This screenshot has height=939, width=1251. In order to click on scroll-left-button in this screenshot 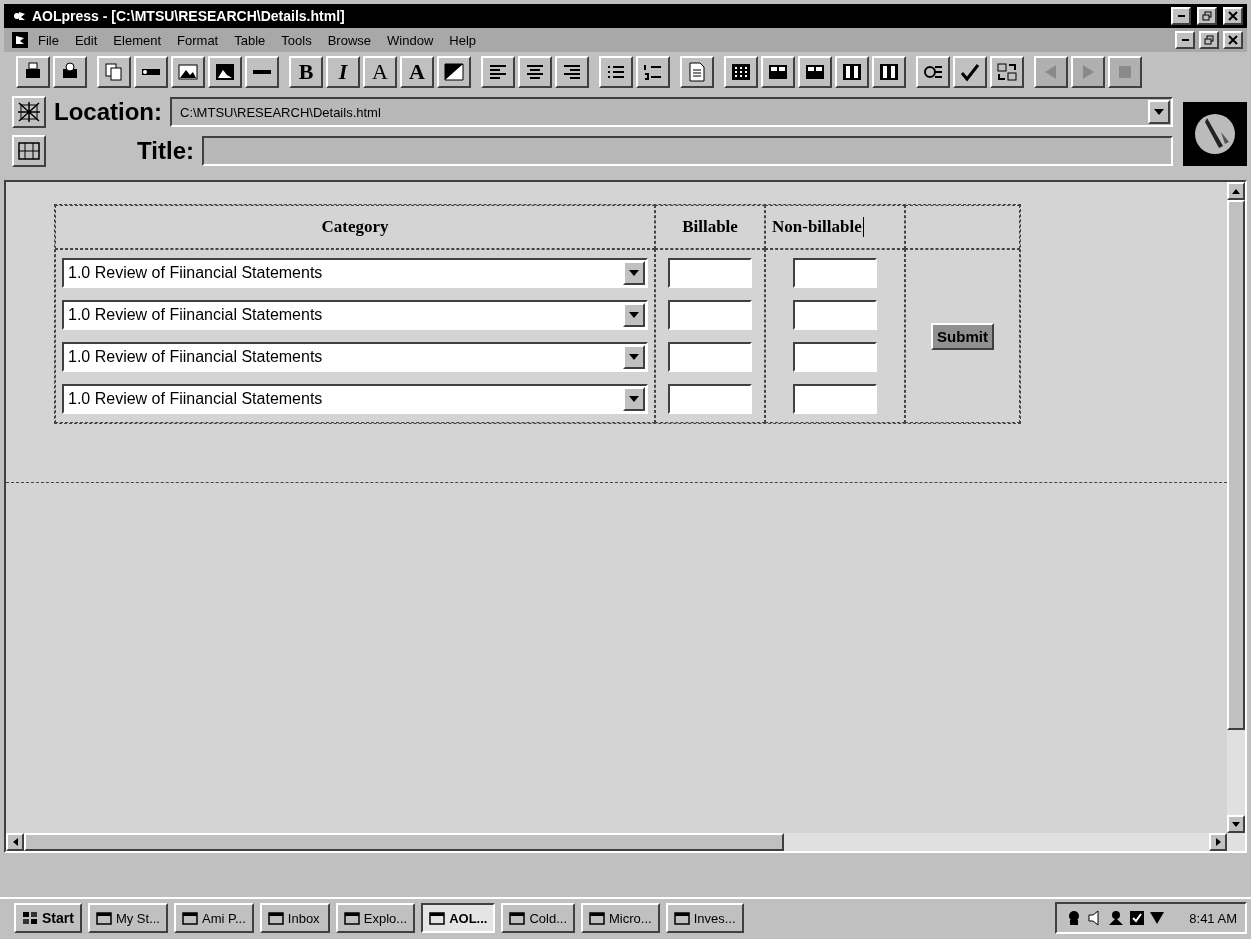, I will do `click(15, 842)`.